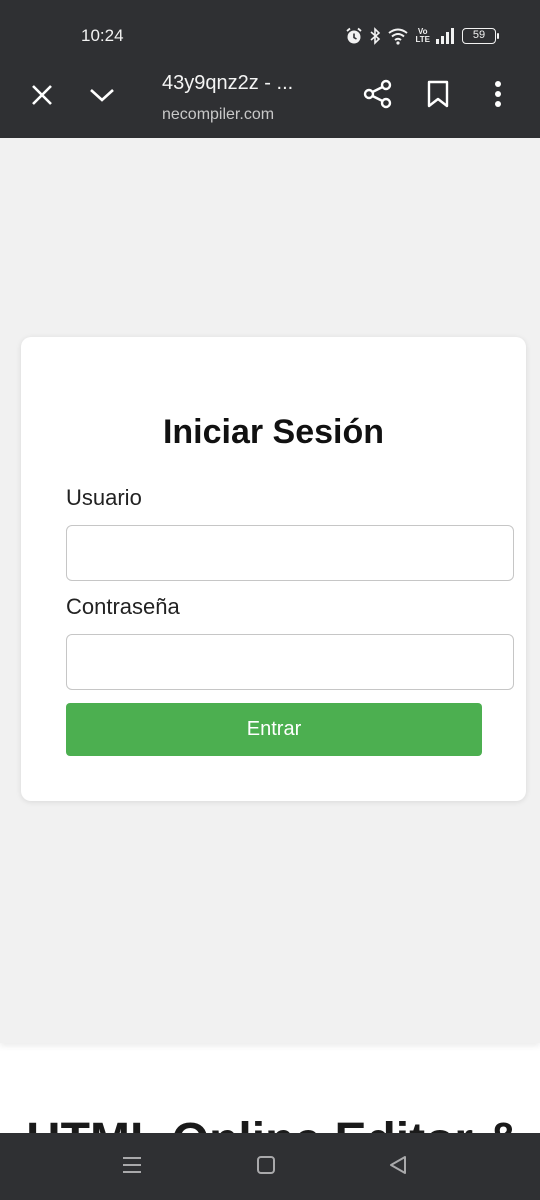 This screenshot has width=540, height=1200. Describe the element at coordinates (354, 36) in the screenshot. I see `alarm-icon` at that location.